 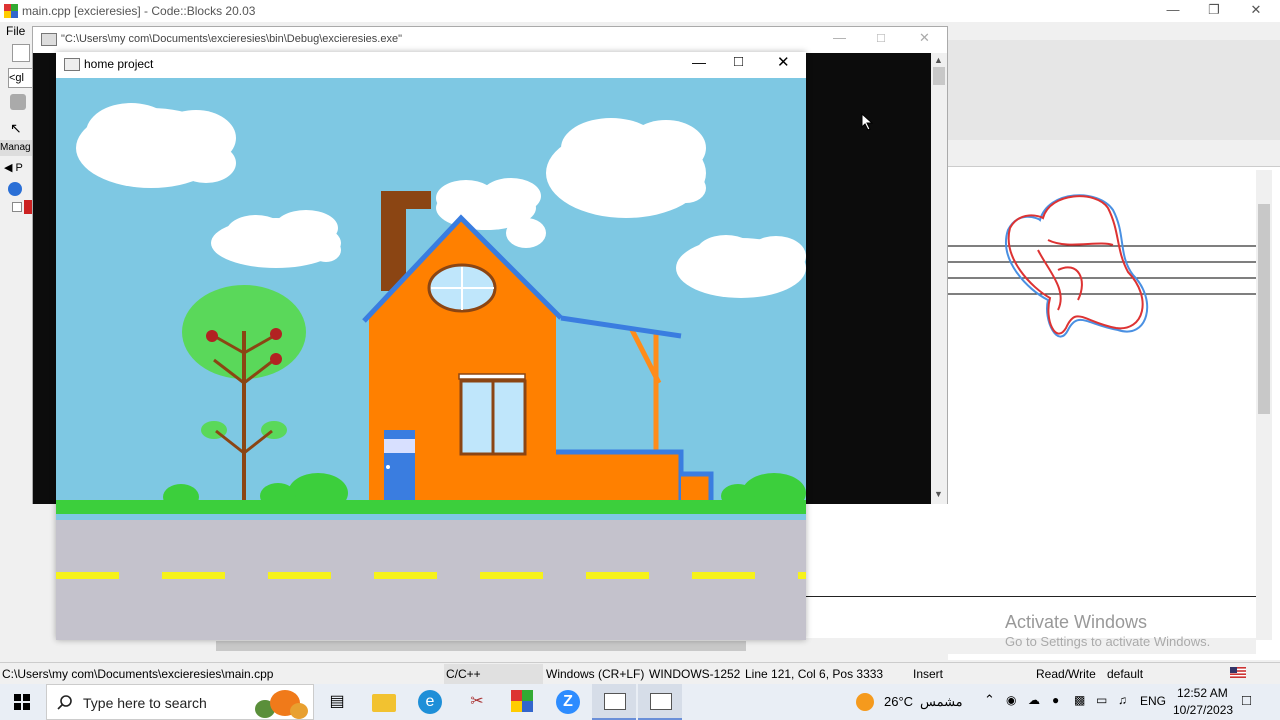 What do you see at coordinates (388, 467) in the screenshot?
I see `door-knob` at bounding box center [388, 467].